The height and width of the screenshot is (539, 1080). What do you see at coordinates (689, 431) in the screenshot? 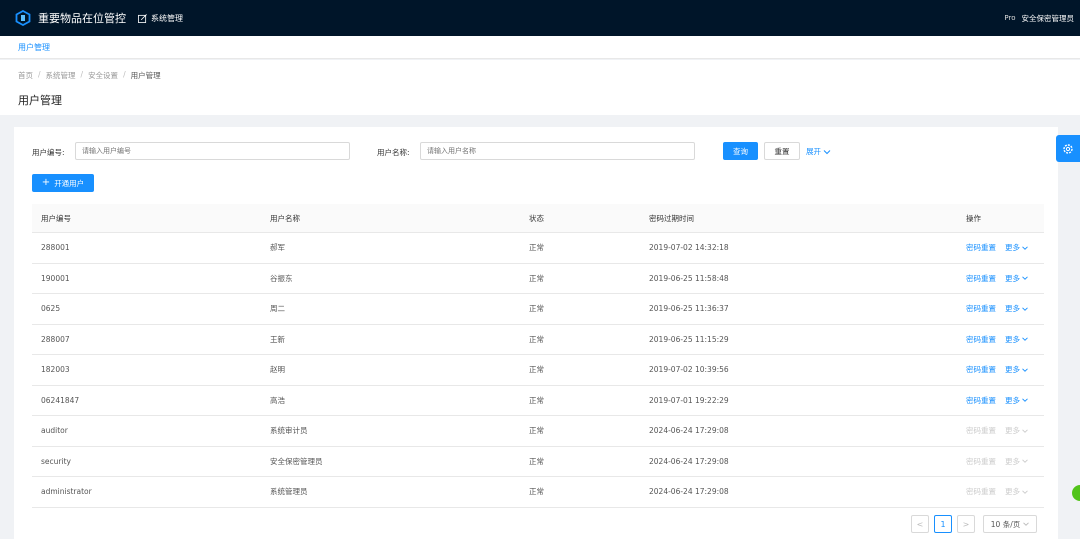
I see `expire-time-cell: 2024-06-24 17:29:08` at bounding box center [689, 431].